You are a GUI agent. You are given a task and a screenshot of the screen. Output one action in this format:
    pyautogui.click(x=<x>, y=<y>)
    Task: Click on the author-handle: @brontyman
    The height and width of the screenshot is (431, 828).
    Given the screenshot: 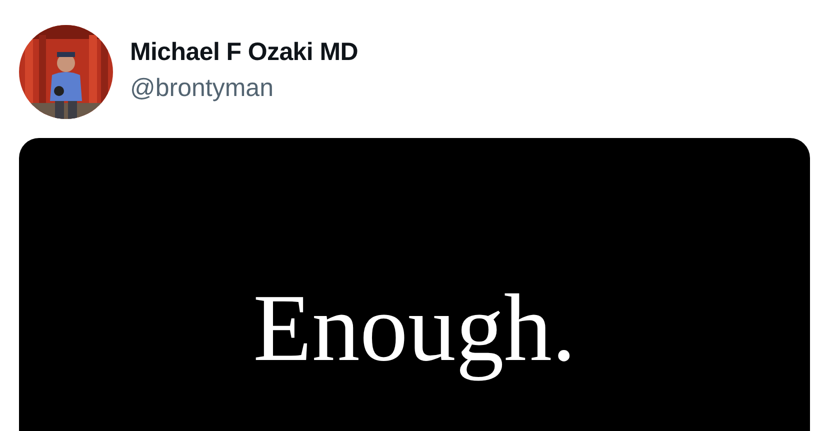 What is the action you would take?
    pyautogui.click(x=244, y=88)
    